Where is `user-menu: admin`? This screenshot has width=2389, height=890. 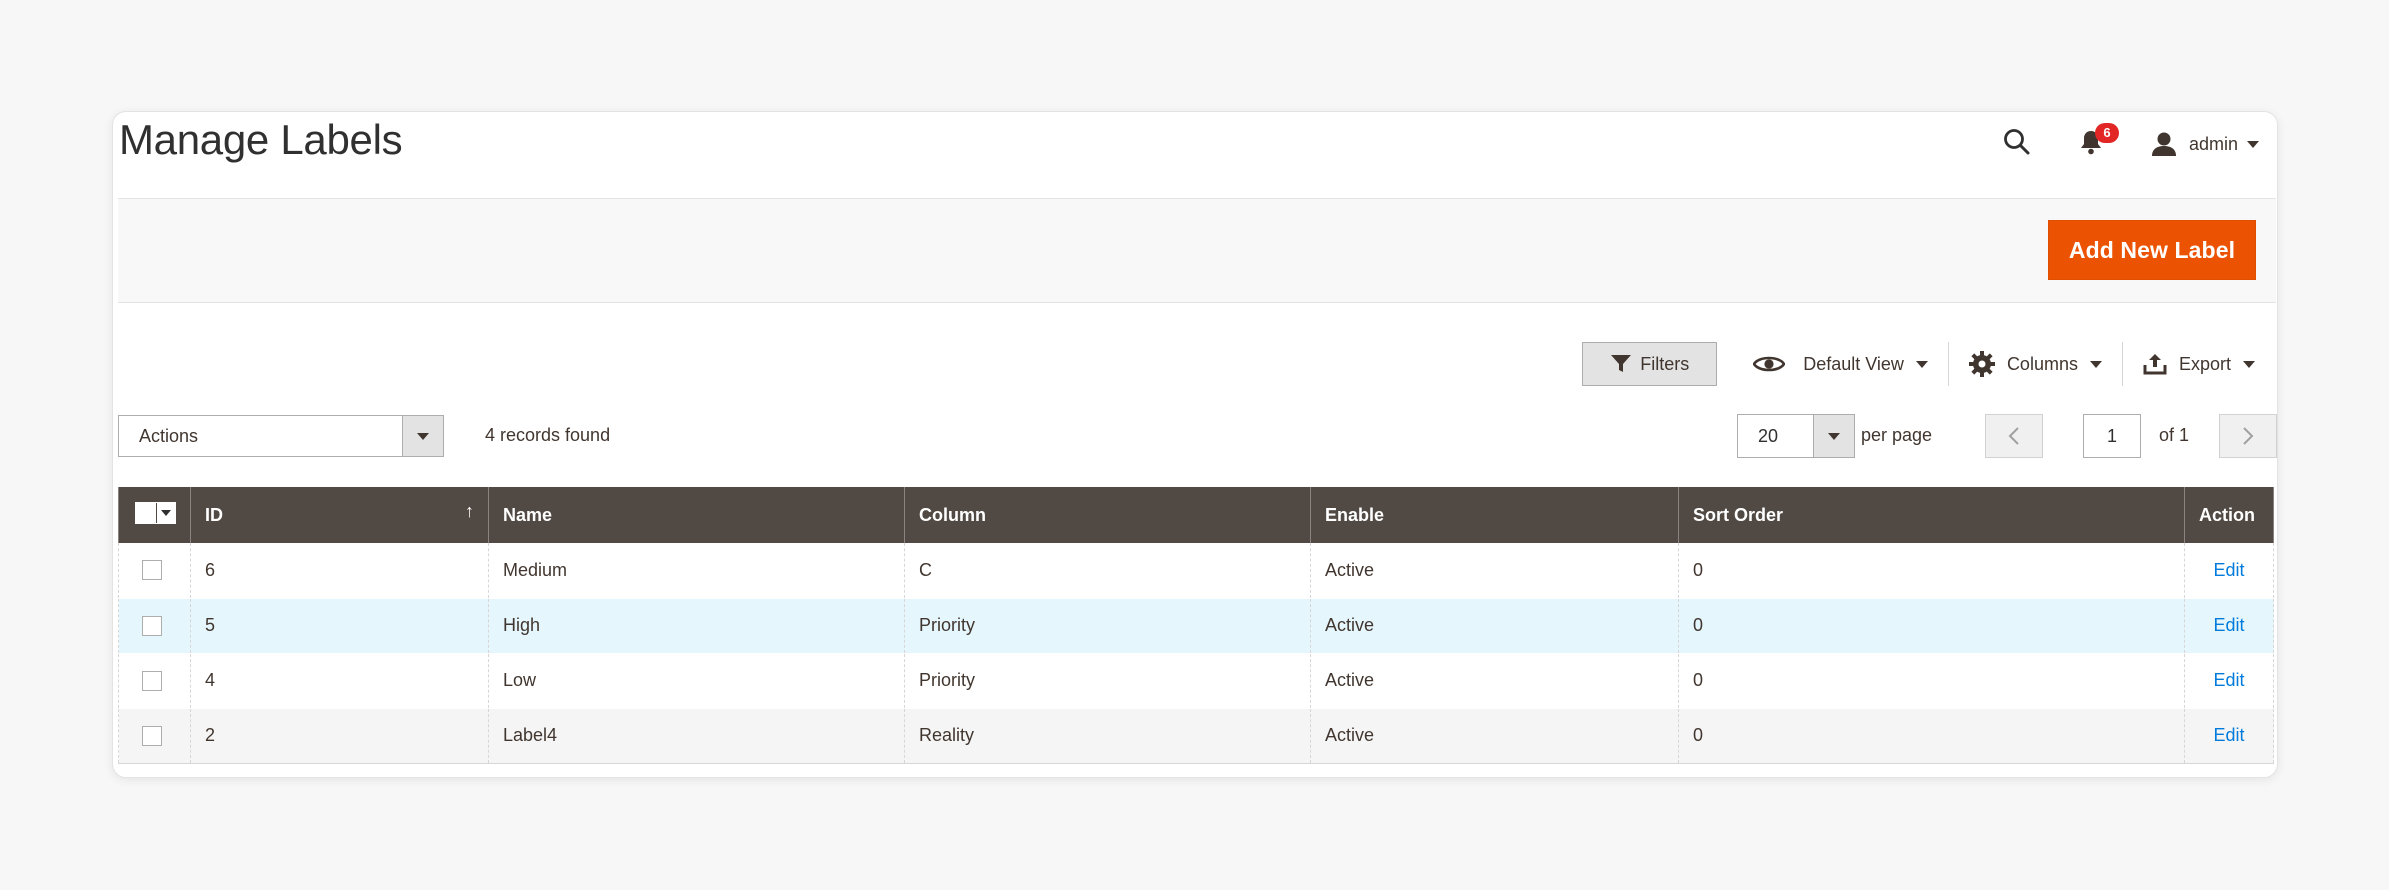
user-menu: admin is located at coordinates (2205, 144).